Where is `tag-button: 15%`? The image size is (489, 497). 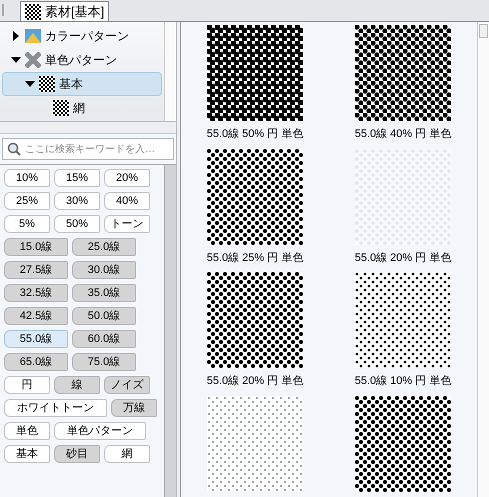
tag-button: 15% is located at coordinates (77, 178).